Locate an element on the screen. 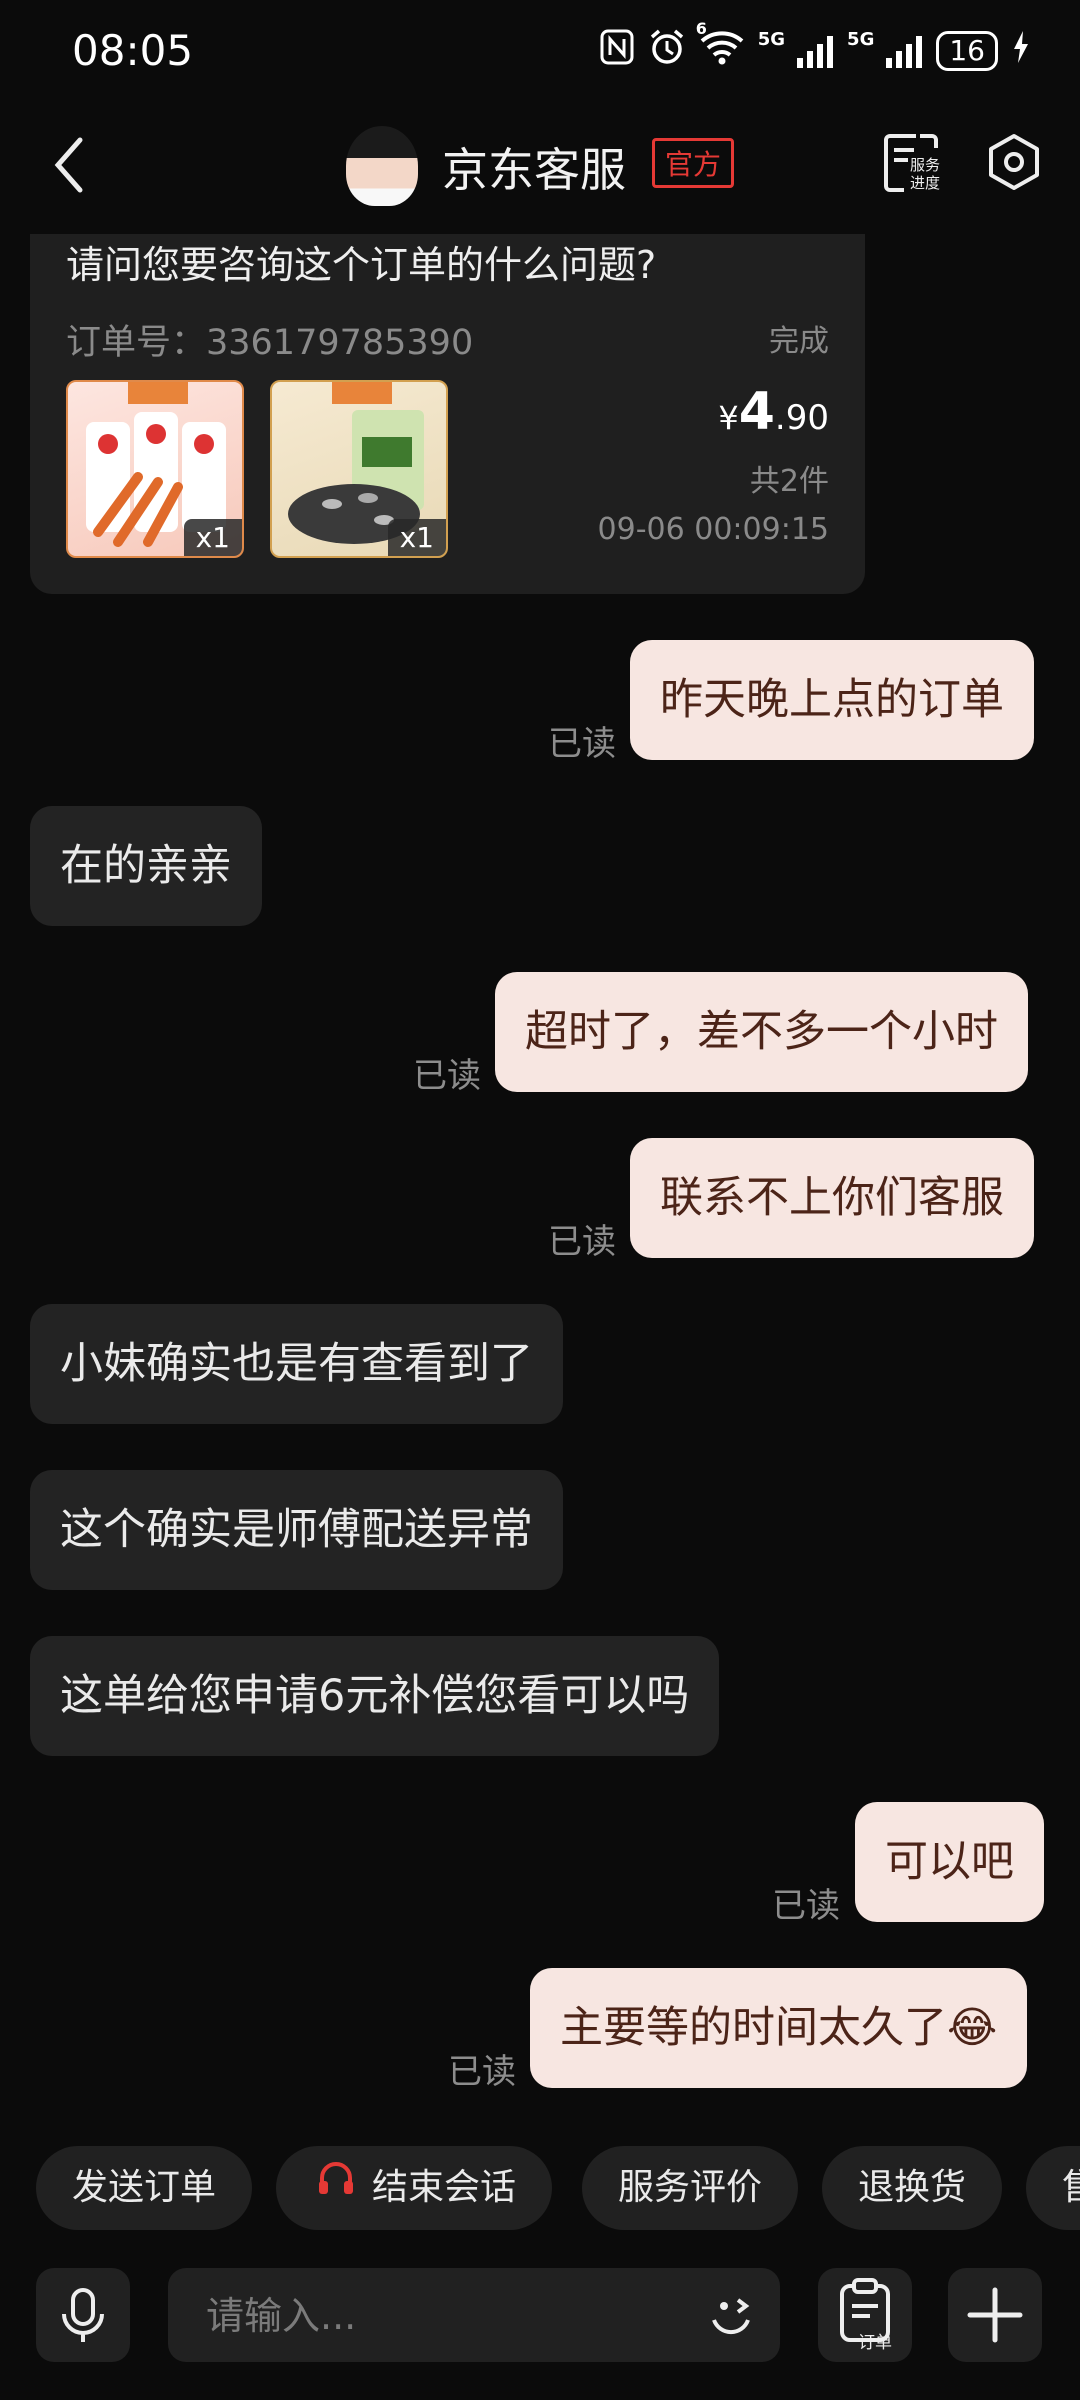 The width and height of the screenshot is (1080, 2400). chat-header: 京东客服 官方 服务 进度 is located at coordinates (540, 165).